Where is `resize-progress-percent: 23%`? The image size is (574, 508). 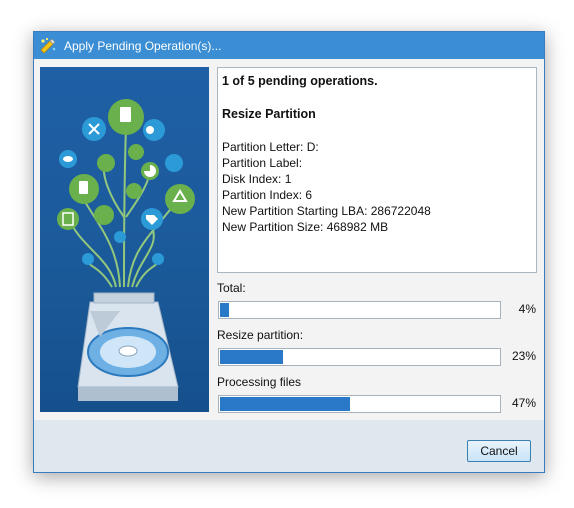
resize-progress-percent: 23% is located at coordinates (523, 356).